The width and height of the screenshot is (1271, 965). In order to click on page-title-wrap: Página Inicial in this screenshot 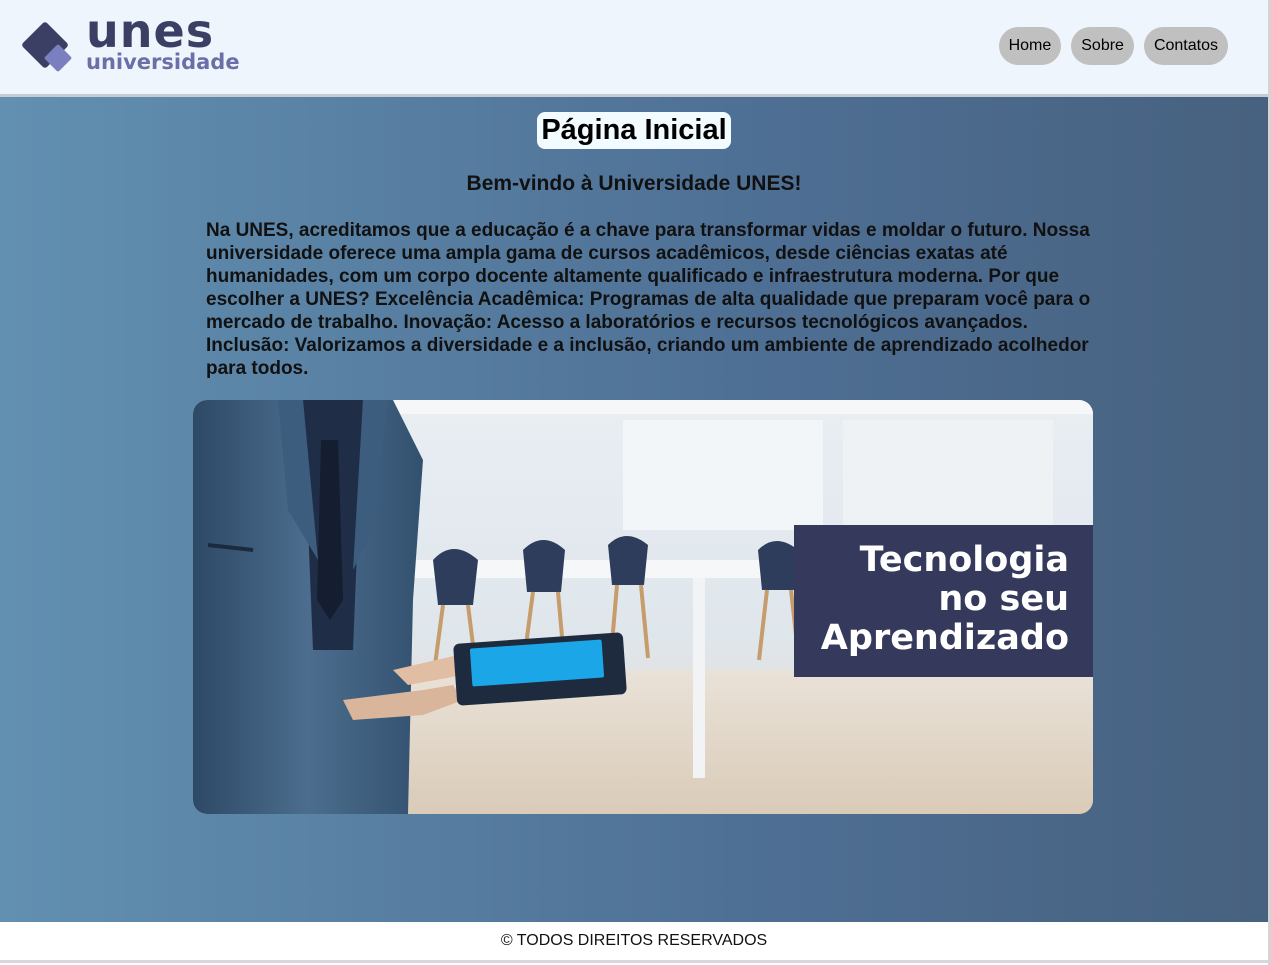, I will do `click(634, 130)`.